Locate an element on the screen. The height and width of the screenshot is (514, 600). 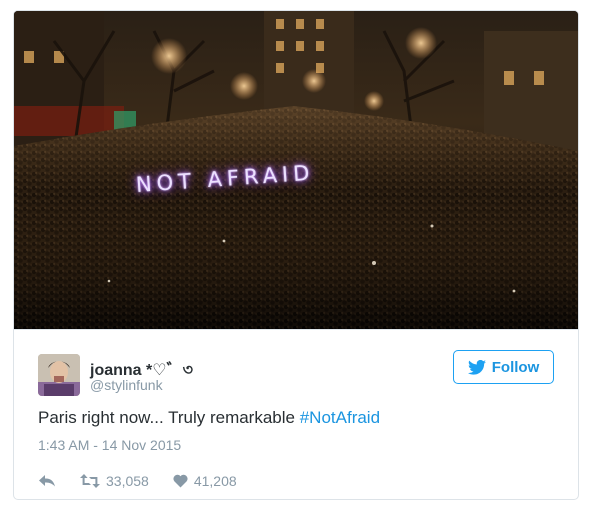
twitter-bird-icon is located at coordinates (476, 367).